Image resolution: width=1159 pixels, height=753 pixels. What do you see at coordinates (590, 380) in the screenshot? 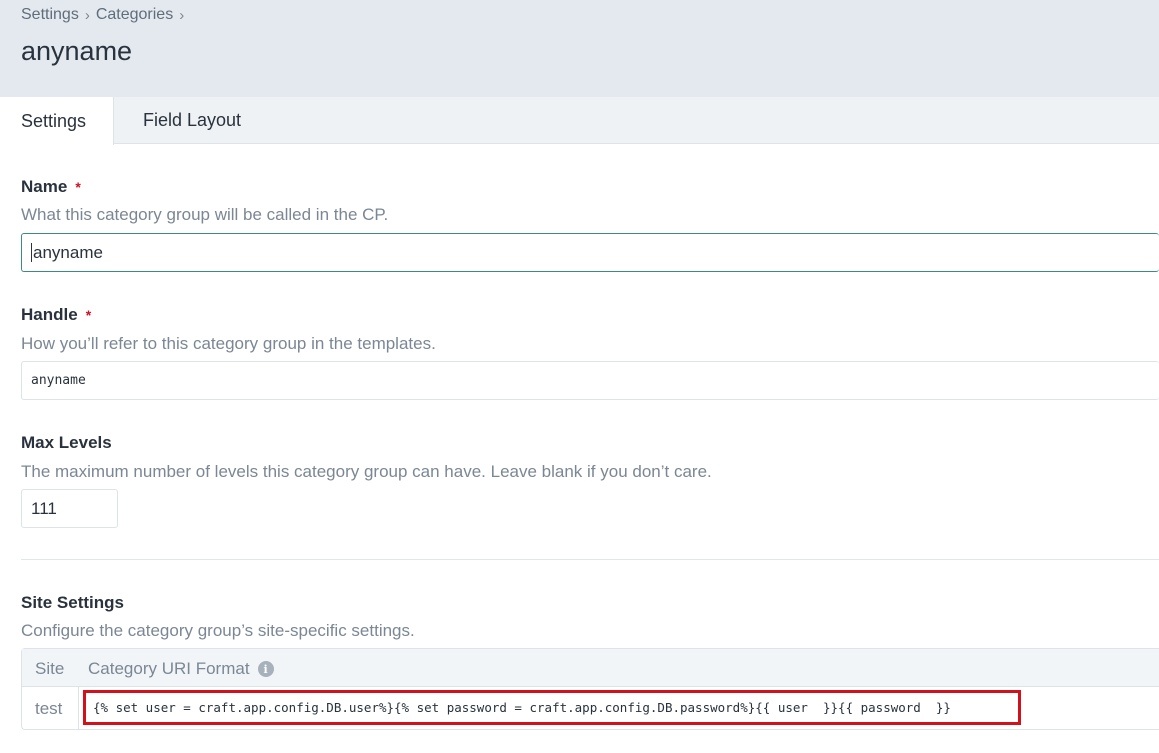
I see `handle-input: anyname` at bounding box center [590, 380].